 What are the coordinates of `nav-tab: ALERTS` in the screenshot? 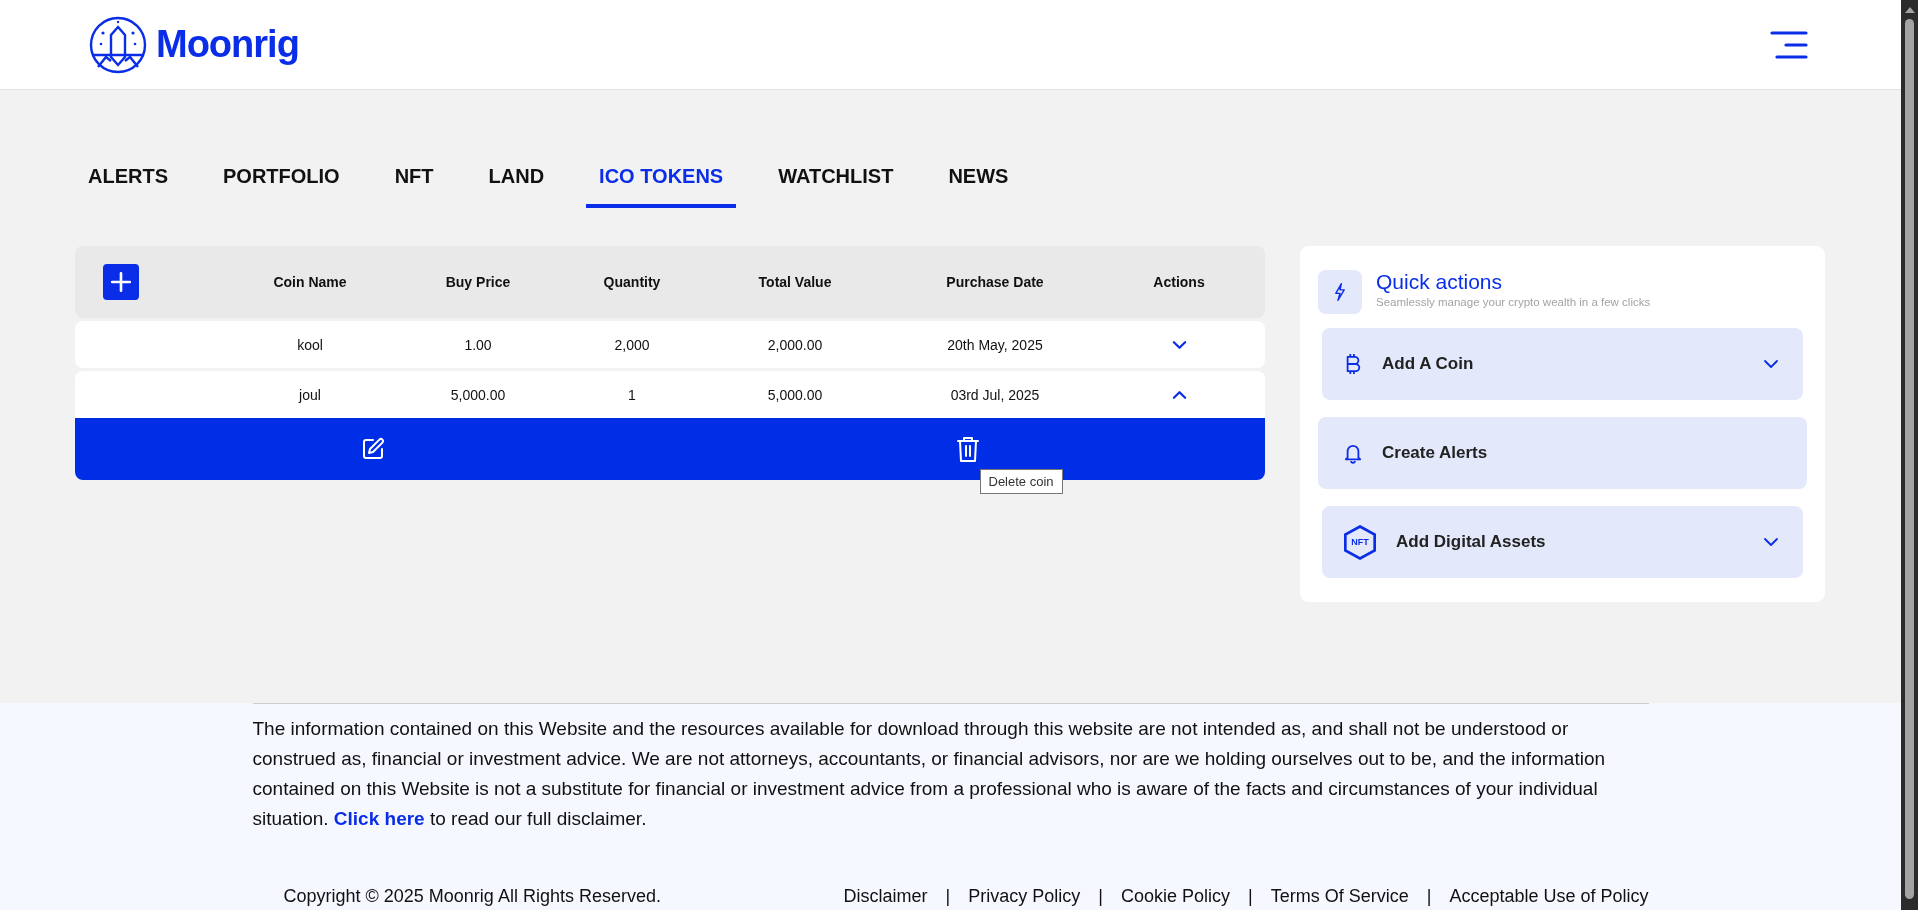 It's located at (128, 180).